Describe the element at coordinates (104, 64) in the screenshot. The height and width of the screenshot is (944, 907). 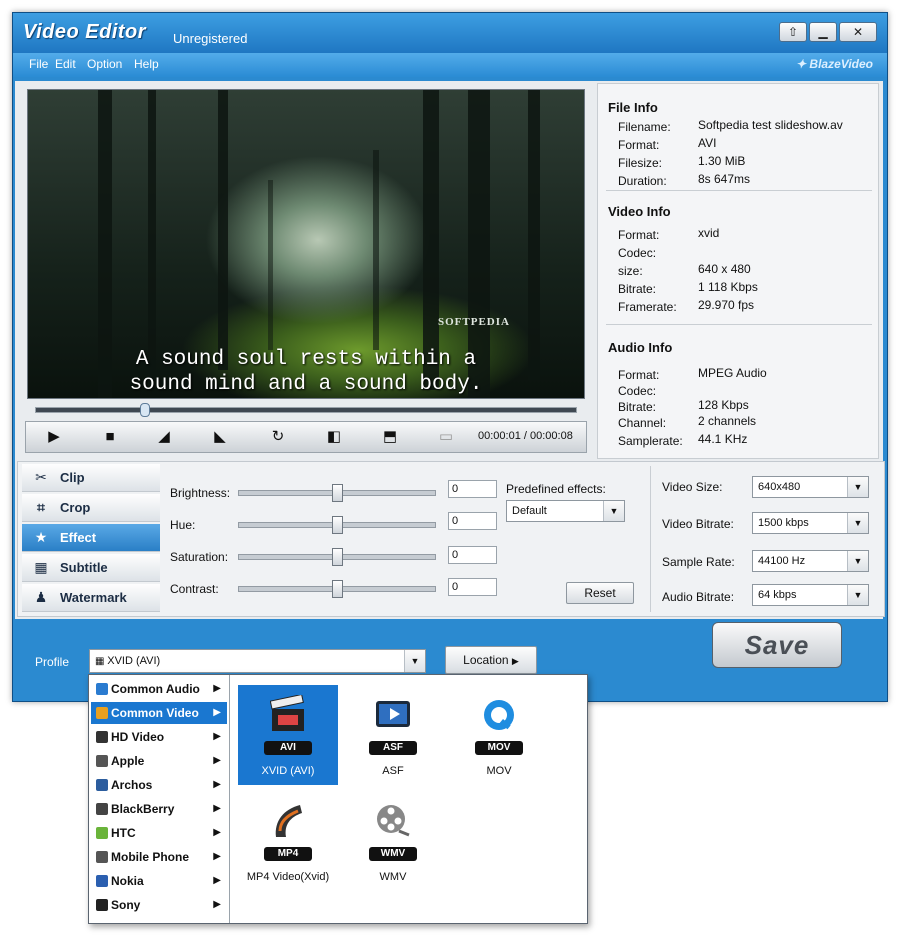
I see `menu-option: Option` at that location.